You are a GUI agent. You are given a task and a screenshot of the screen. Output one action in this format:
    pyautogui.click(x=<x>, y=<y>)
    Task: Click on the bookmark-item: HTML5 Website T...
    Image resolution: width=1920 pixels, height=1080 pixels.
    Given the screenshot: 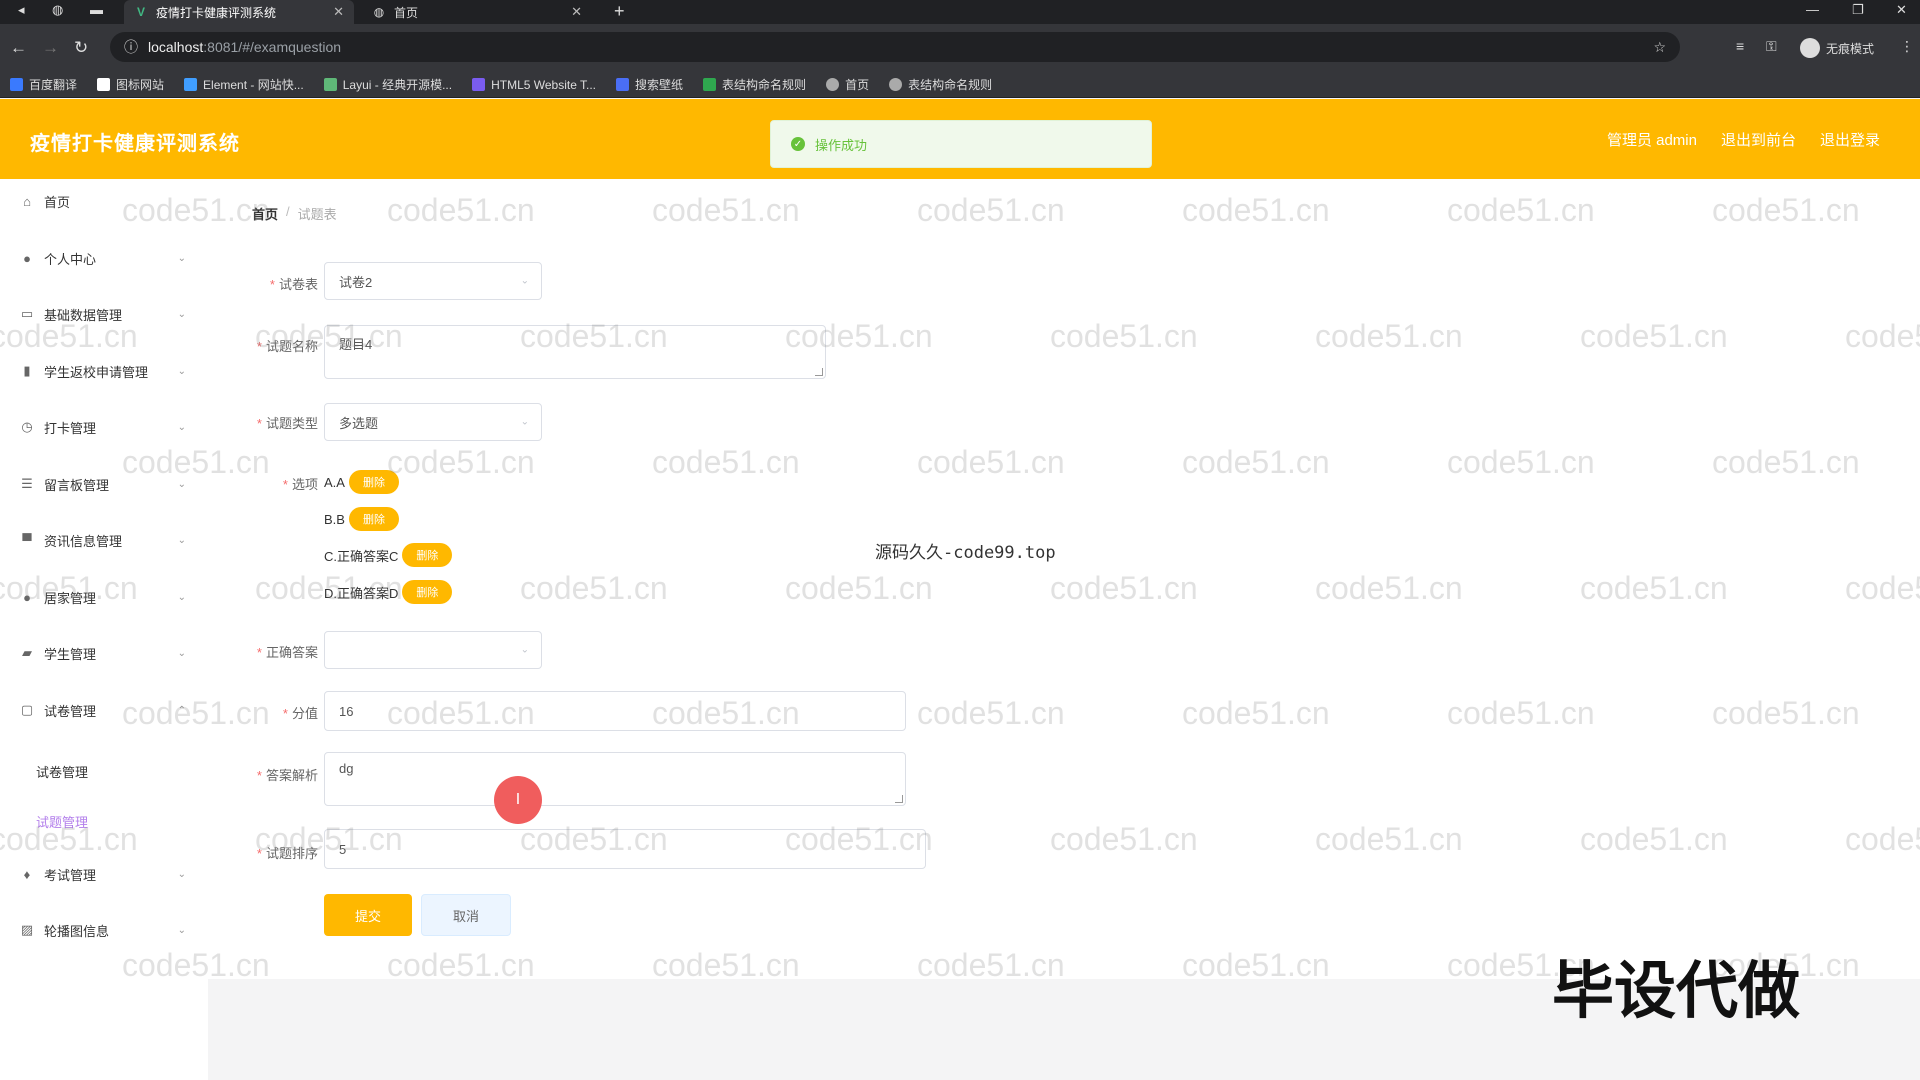 What is the action you would take?
    pyautogui.click(x=534, y=85)
    